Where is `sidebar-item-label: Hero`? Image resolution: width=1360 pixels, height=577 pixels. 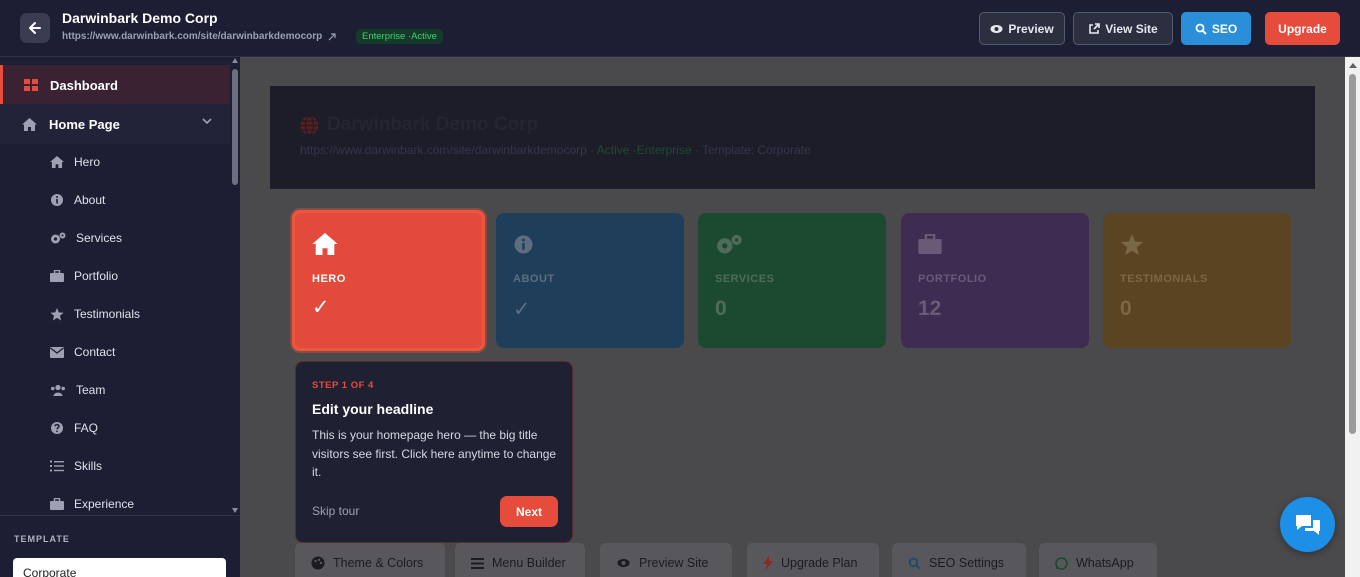 sidebar-item-label: Hero is located at coordinates (87, 162).